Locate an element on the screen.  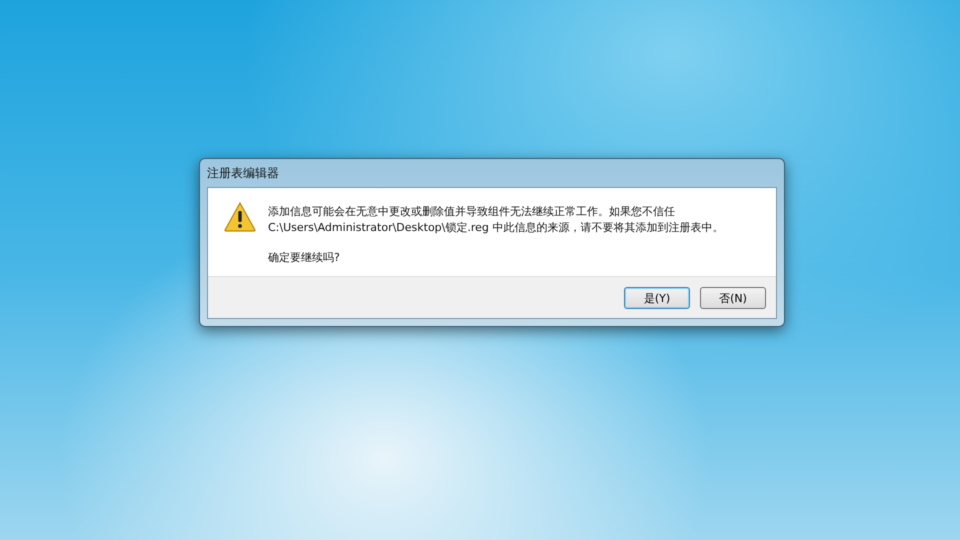
window-title: 注册表编辑器 is located at coordinates (243, 173).